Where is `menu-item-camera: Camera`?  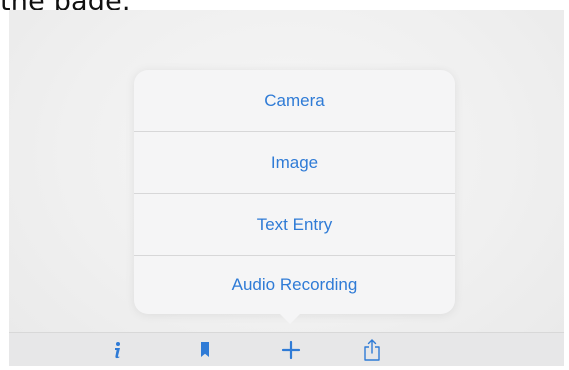
menu-item-camera: Camera is located at coordinates (294, 100).